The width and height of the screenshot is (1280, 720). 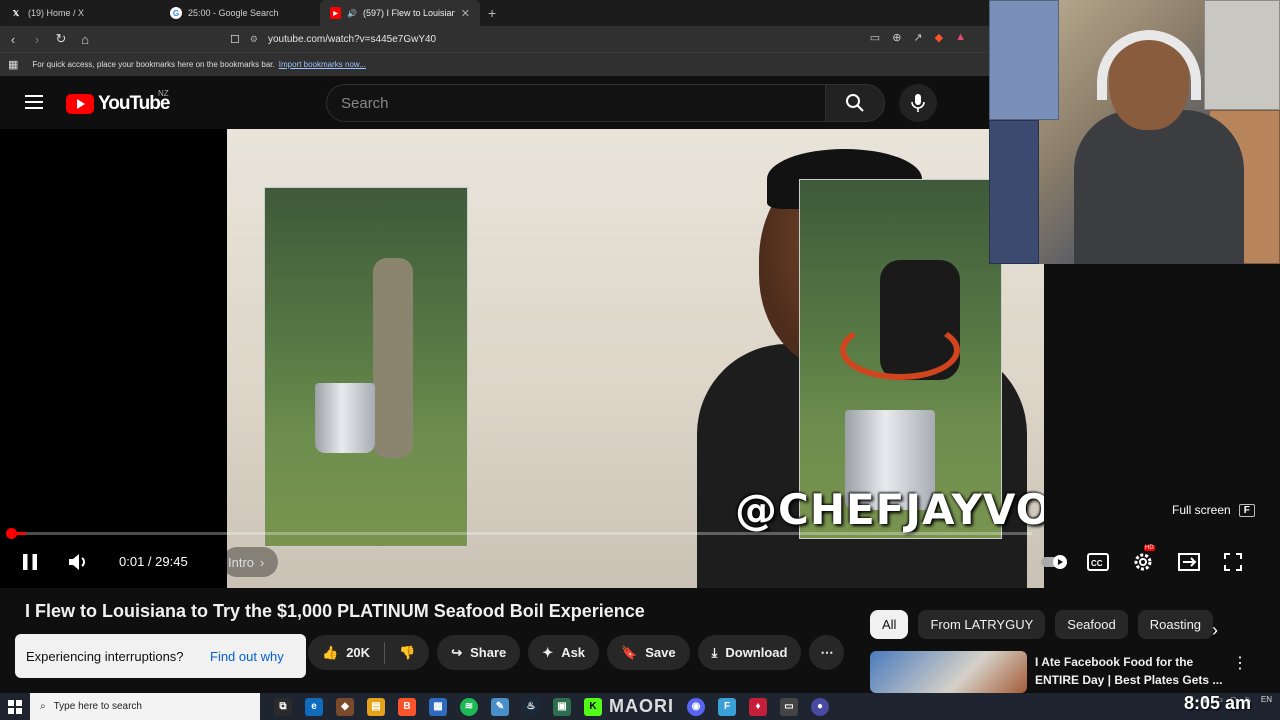 I want to click on autoplay-toggle, so click(x=1055, y=562).